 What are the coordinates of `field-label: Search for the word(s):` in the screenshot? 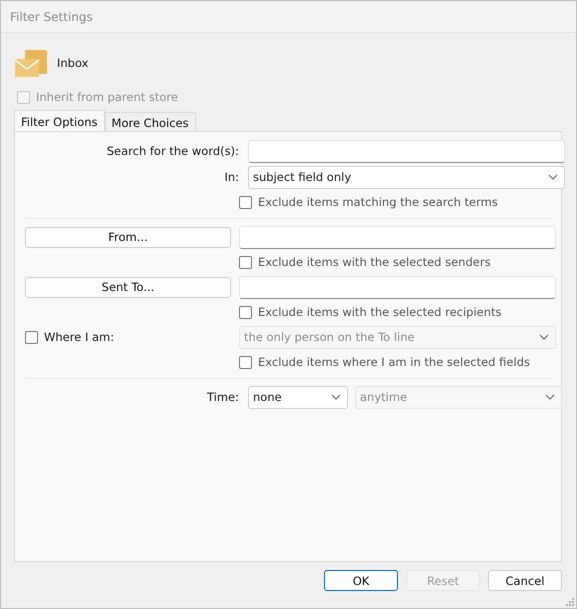 It's located at (173, 151).